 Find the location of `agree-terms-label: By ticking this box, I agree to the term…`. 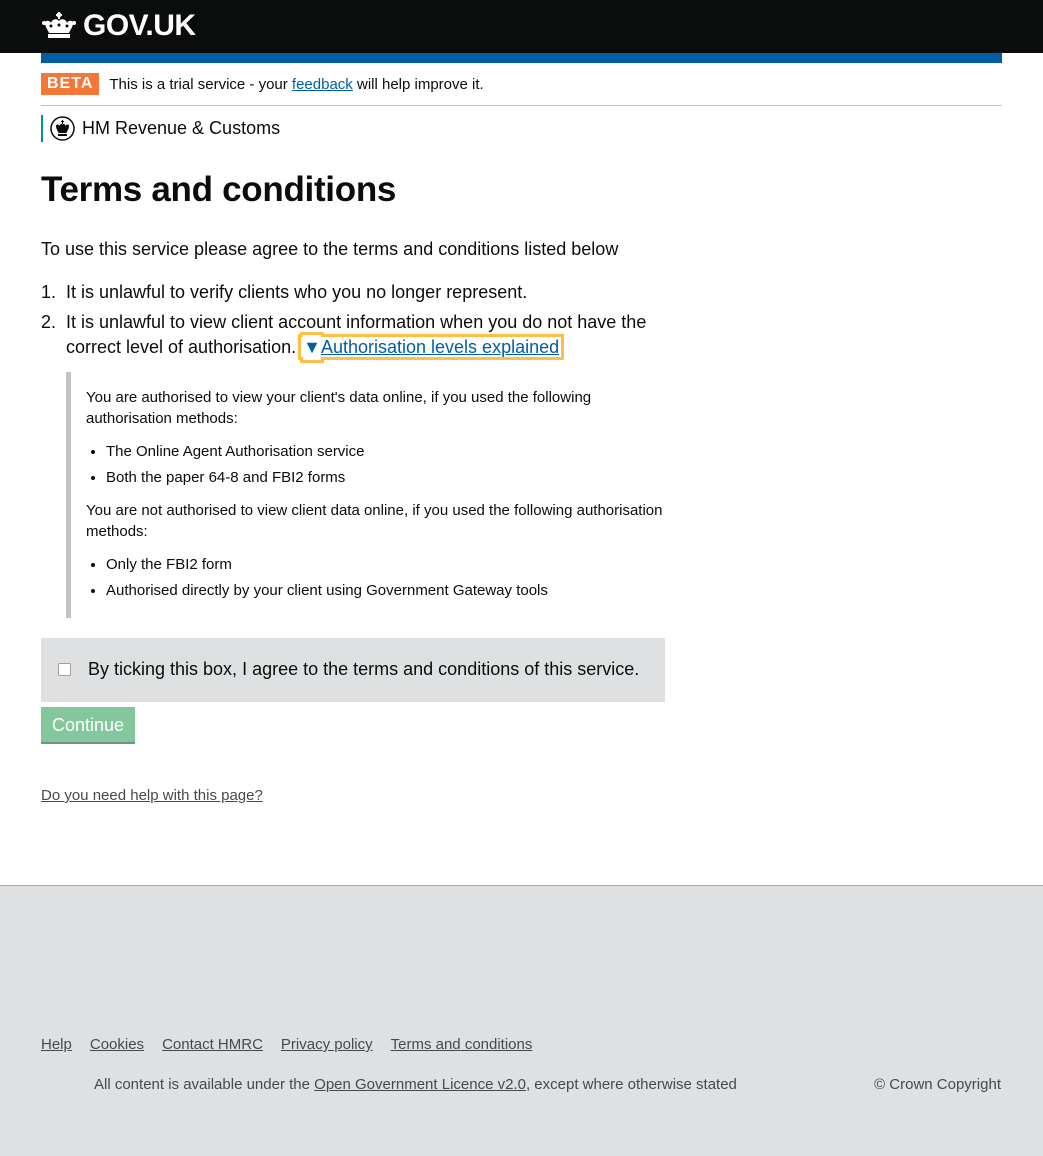

agree-terms-label: By ticking this box, I agree to the term… is located at coordinates (363, 669).